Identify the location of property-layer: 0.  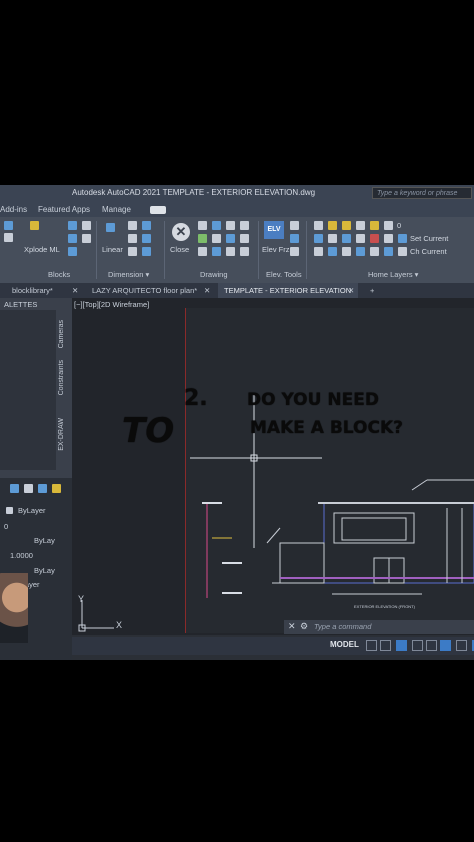
(6, 526).